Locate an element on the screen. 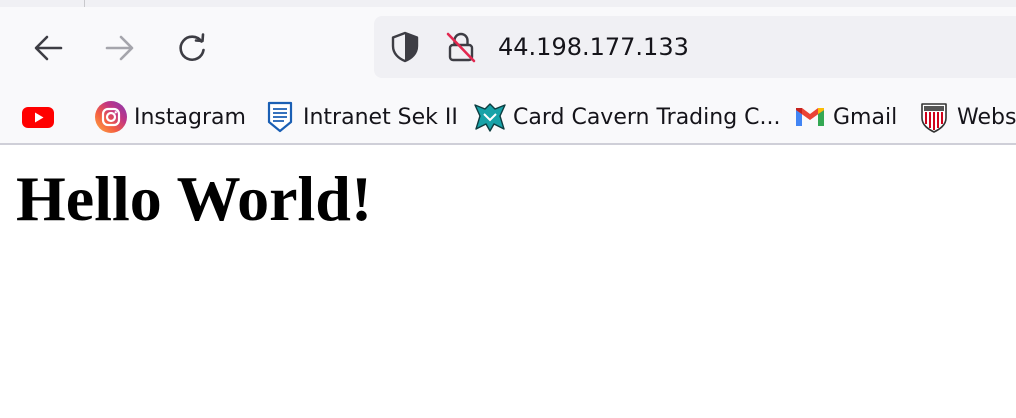 The width and height of the screenshot is (1016, 418). back-button is located at coordinates (48, 48).